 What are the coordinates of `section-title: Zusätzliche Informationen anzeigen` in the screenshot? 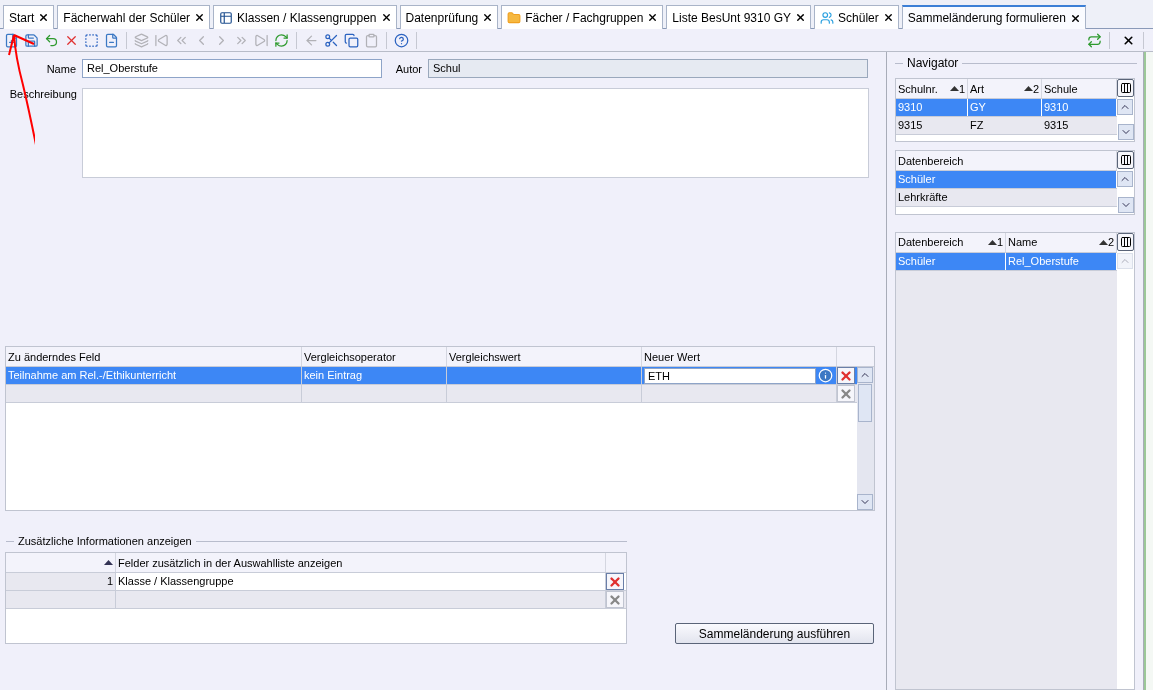 It's located at (105, 541).